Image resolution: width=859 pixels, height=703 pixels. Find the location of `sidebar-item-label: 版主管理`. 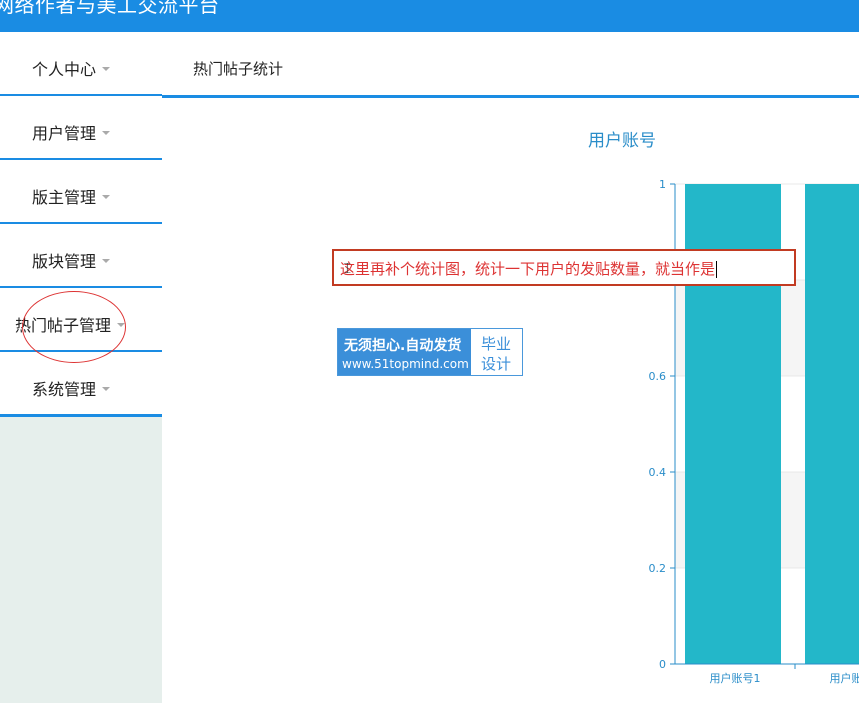

sidebar-item-label: 版主管理 is located at coordinates (64, 197).